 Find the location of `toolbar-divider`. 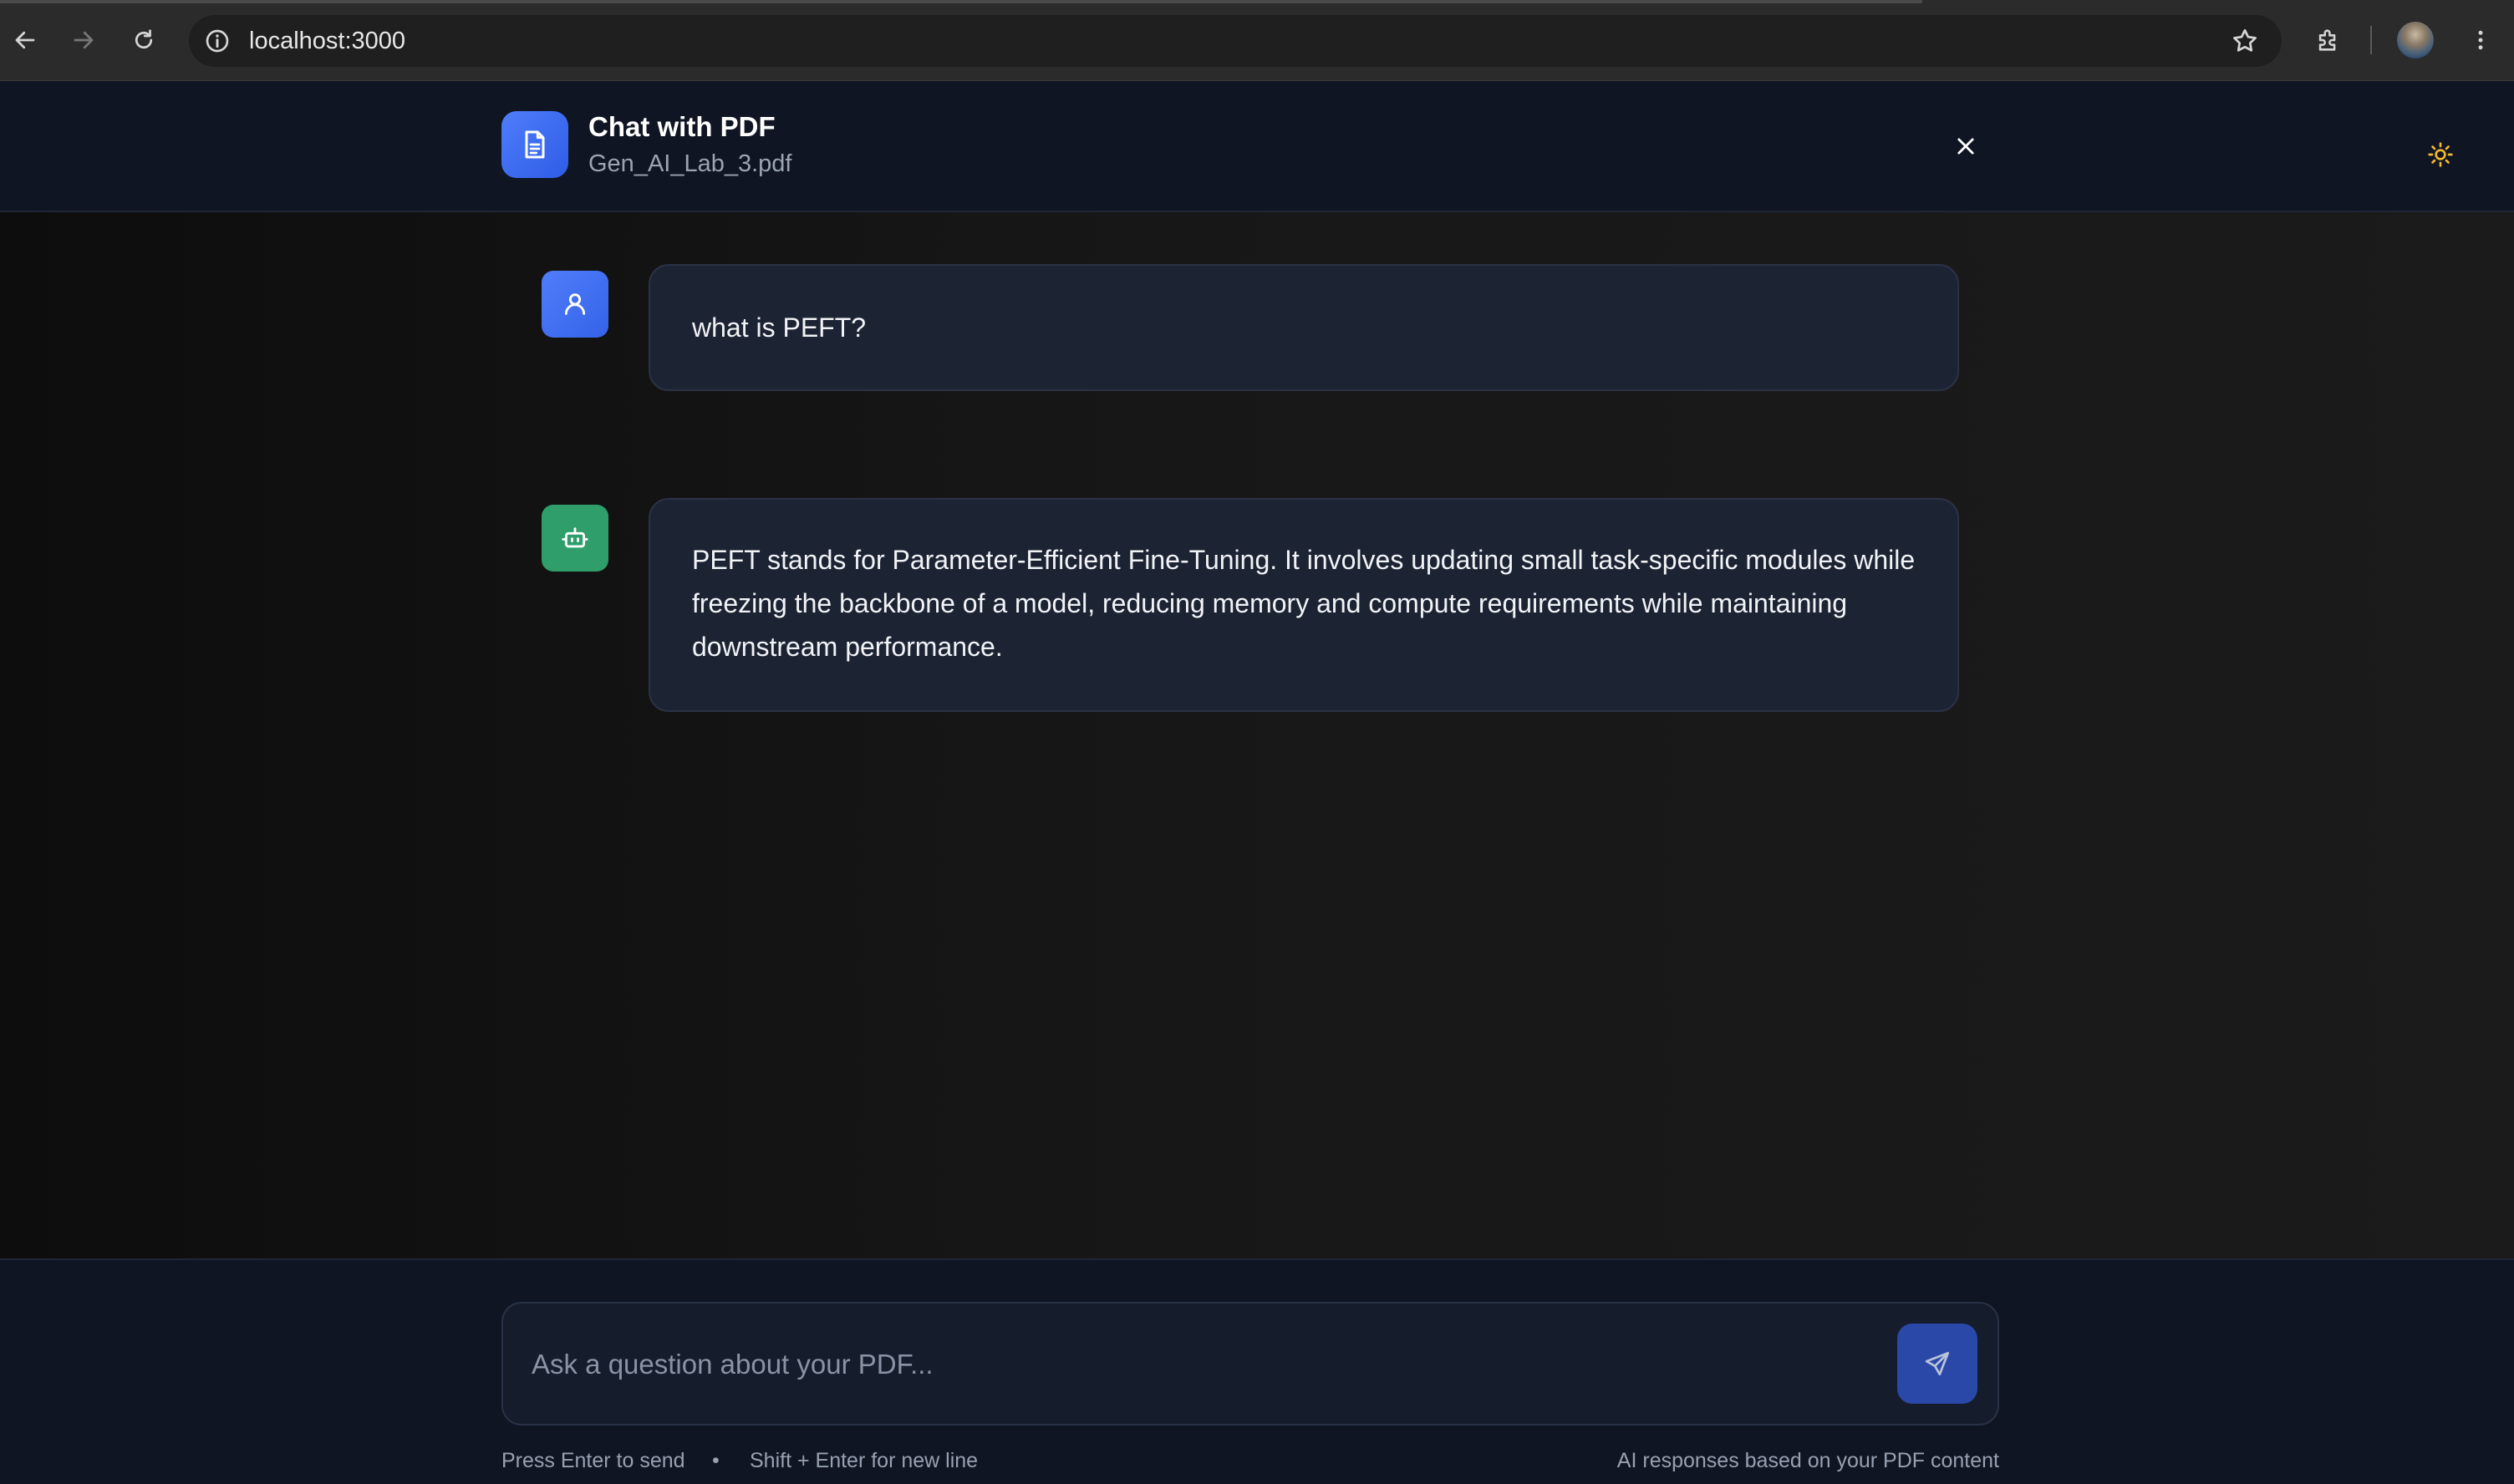

toolbar-divider is located at coordinates (2371, 40).